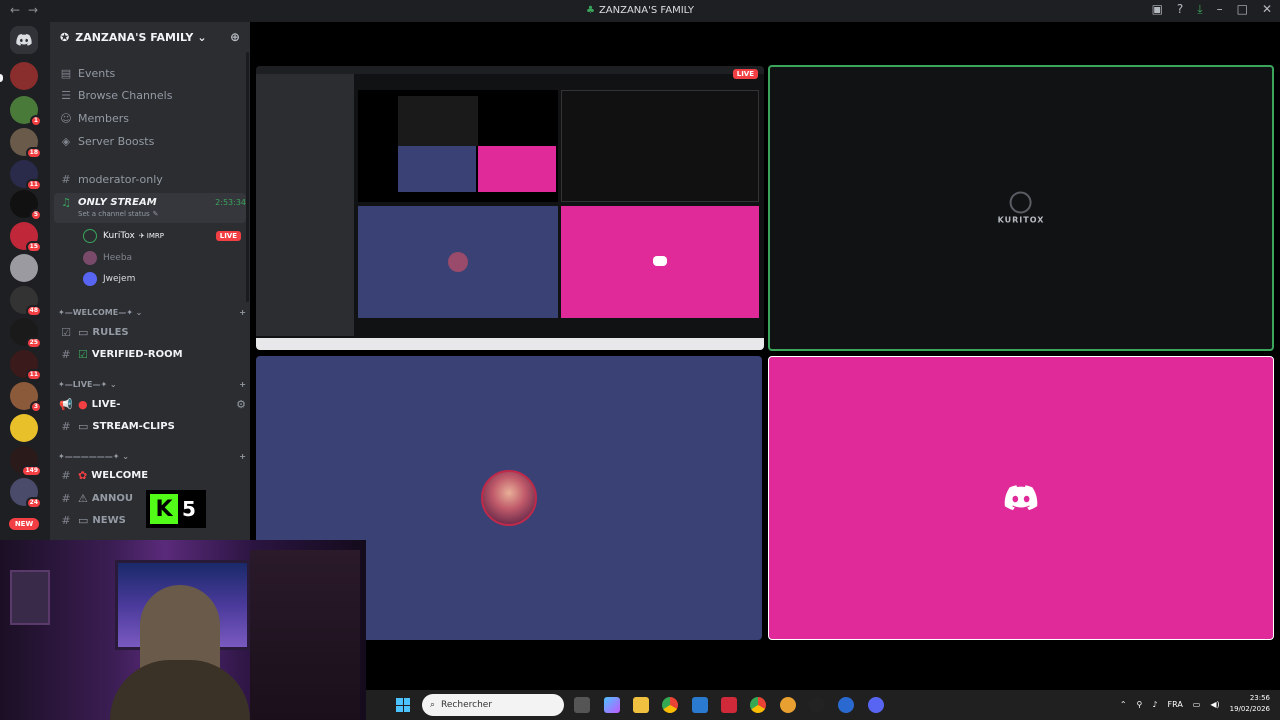 Image resolution: width=1280 pixels, height=720 pixels. What do you see at coordinates (83, 354) in the screenshot?
I see `check-icon: ☑` at bounding box center [83, 354].